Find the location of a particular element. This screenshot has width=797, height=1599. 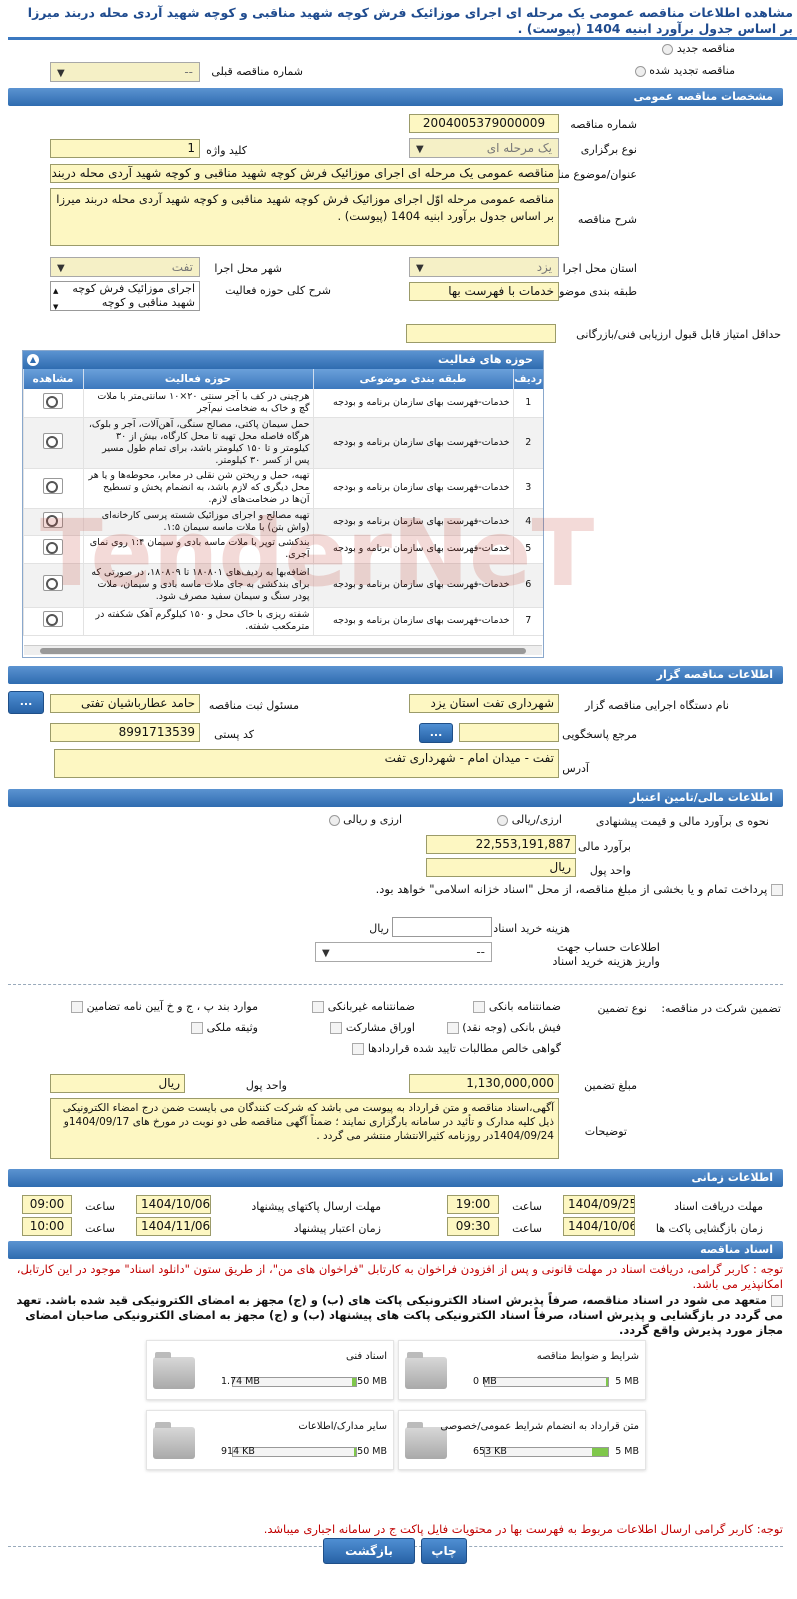

prev-number-select: -- ▼ is located at coordinates (125, 72).